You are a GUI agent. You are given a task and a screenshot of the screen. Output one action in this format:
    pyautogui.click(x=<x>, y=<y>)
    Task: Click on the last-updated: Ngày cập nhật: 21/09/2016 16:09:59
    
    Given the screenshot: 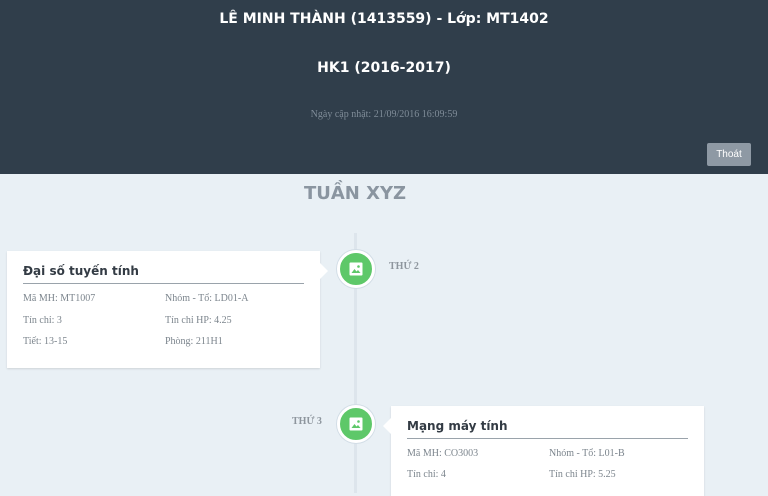 What is the action you would take?
    pyautogui.click(x=384, y=114)
    